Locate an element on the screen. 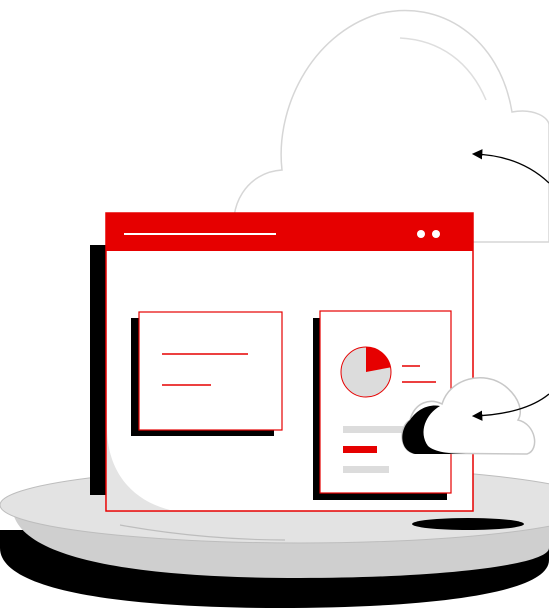  document-card-left is located at coordinates (207, 373).